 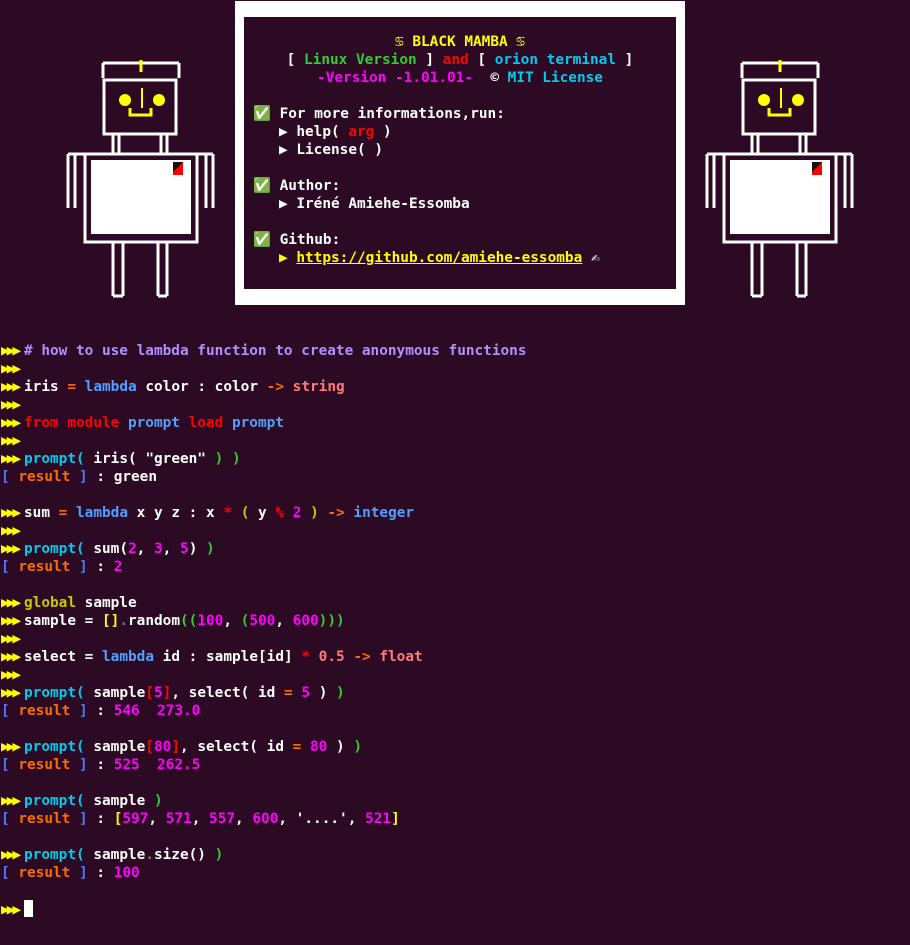 I want to click on function-call: iris(, so click(x=115, y=459).